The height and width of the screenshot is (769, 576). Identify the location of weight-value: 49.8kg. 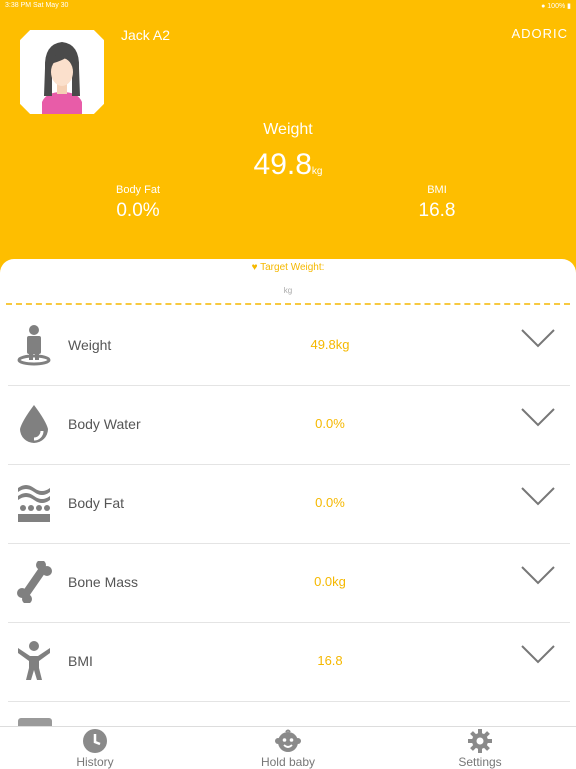
(288, 165).